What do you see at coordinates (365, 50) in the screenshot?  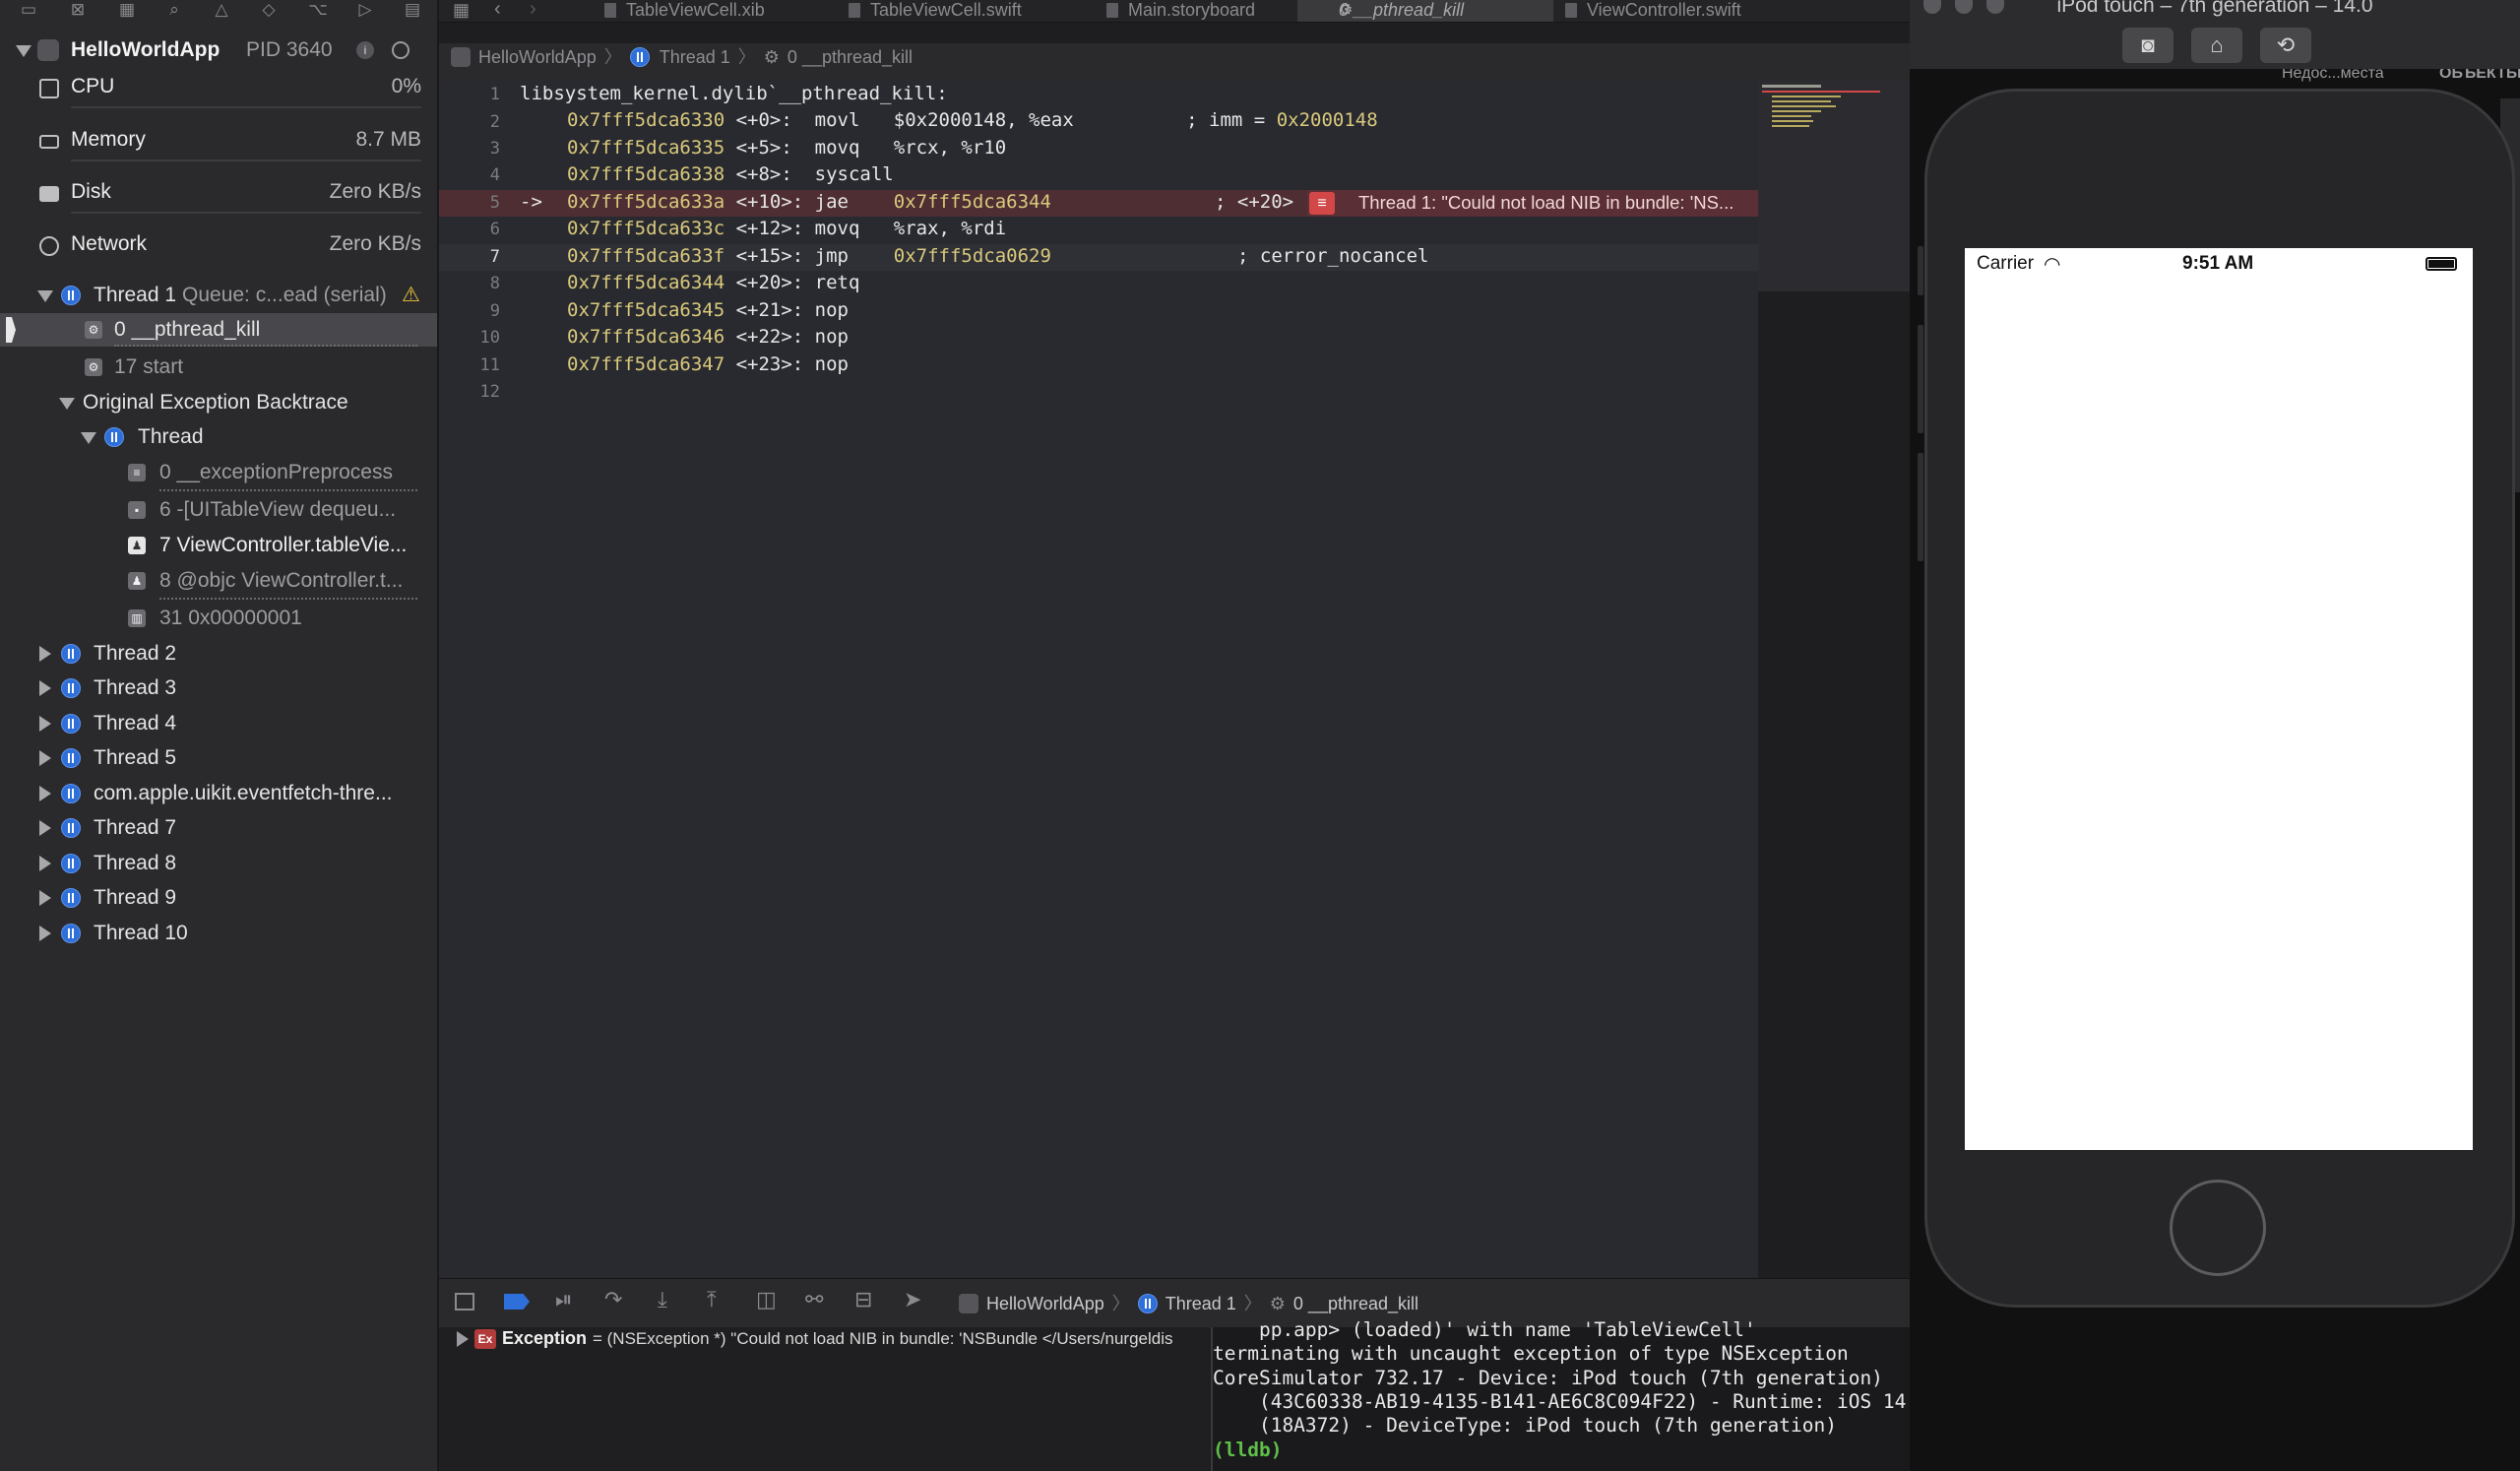 I see `info-icon: i` at bounding box center [365, 50].